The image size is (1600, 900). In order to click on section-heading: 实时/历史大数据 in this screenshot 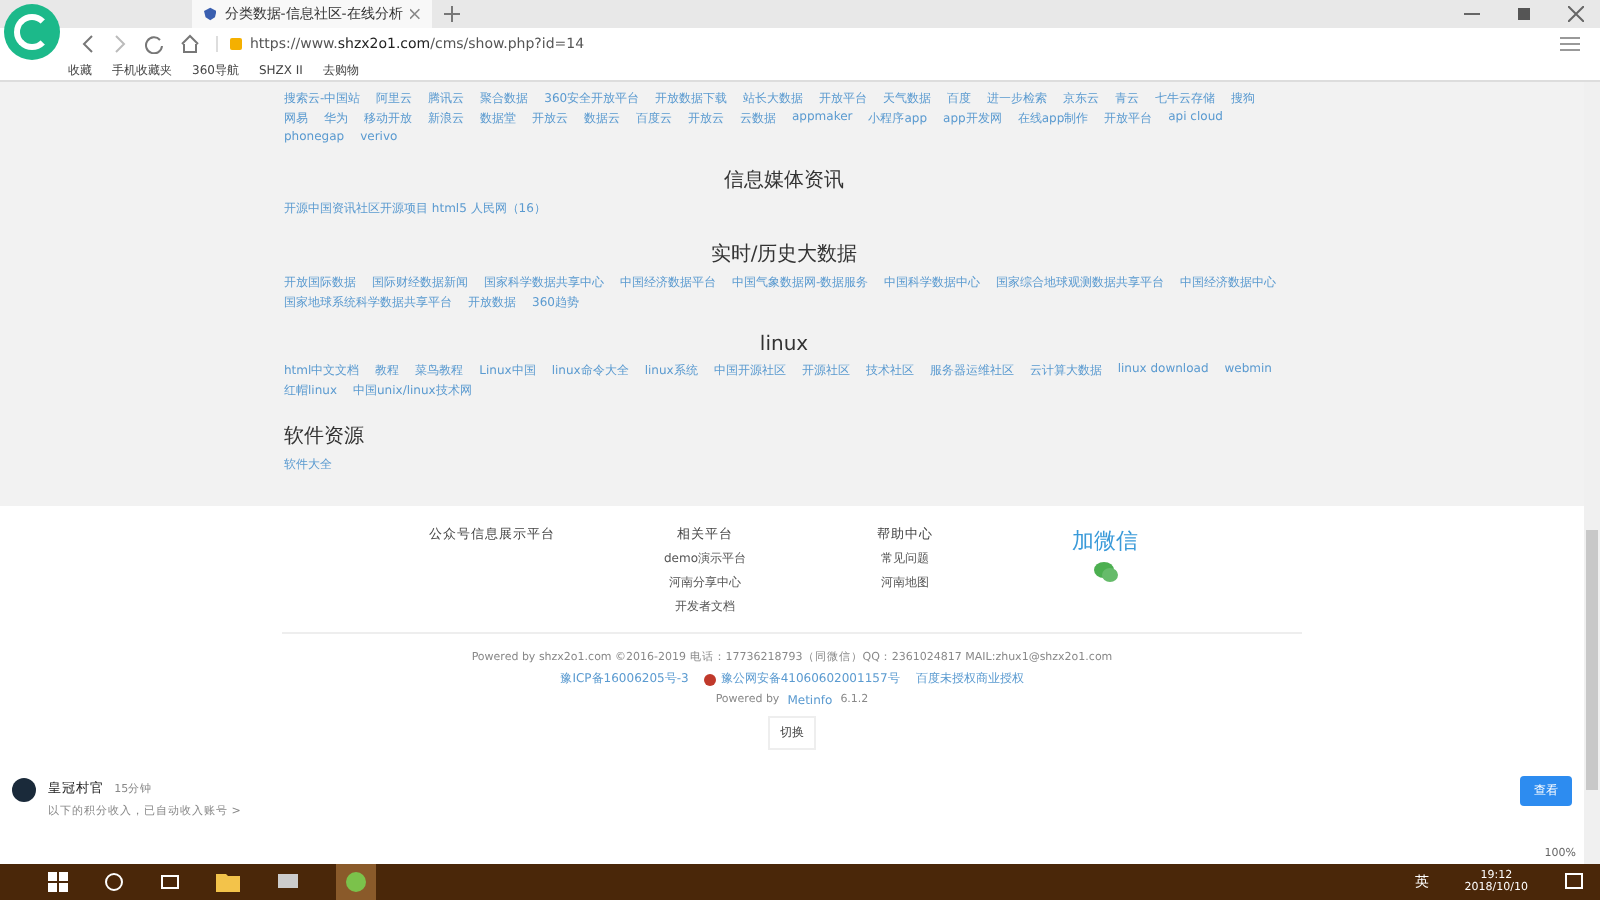, I will do `click(784, 254)`.